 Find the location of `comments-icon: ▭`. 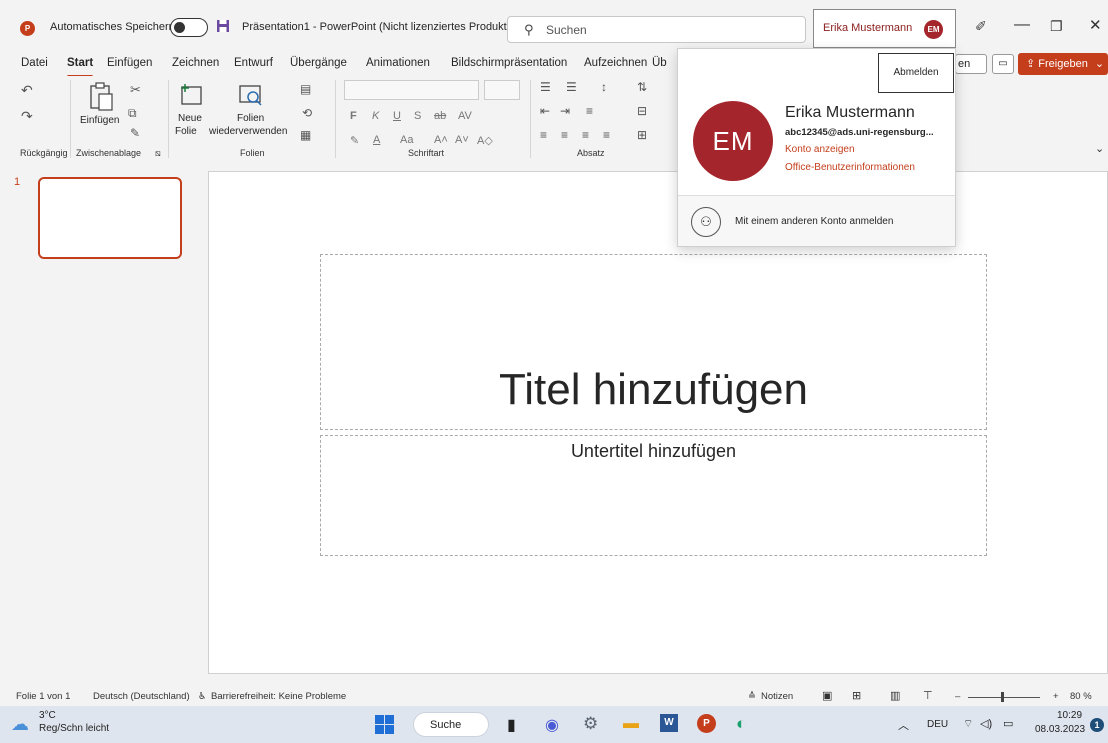

comments-icon: ▭ is located at coordinates (1003, 64).